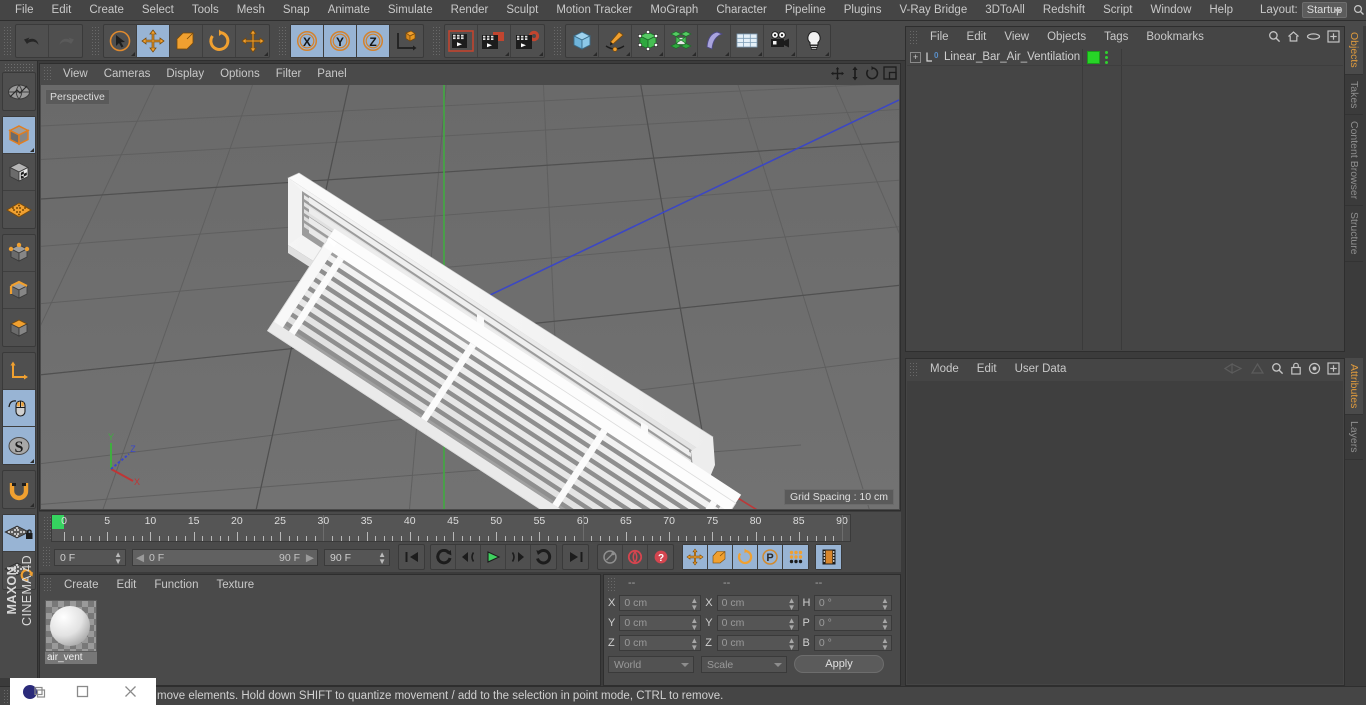  What do you see at coordinates (406, 41) in the screenshot?
I see `world-object-coordinate-button` at bounding box center [406, 41].